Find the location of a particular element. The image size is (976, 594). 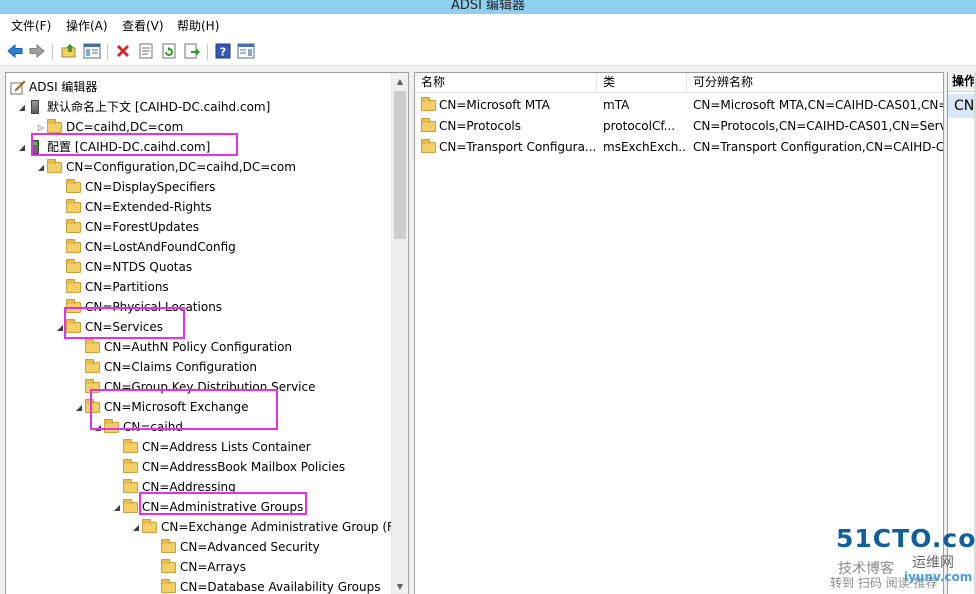

title-bar: ADSI 编辑器 is located at coordinates (488, 7).